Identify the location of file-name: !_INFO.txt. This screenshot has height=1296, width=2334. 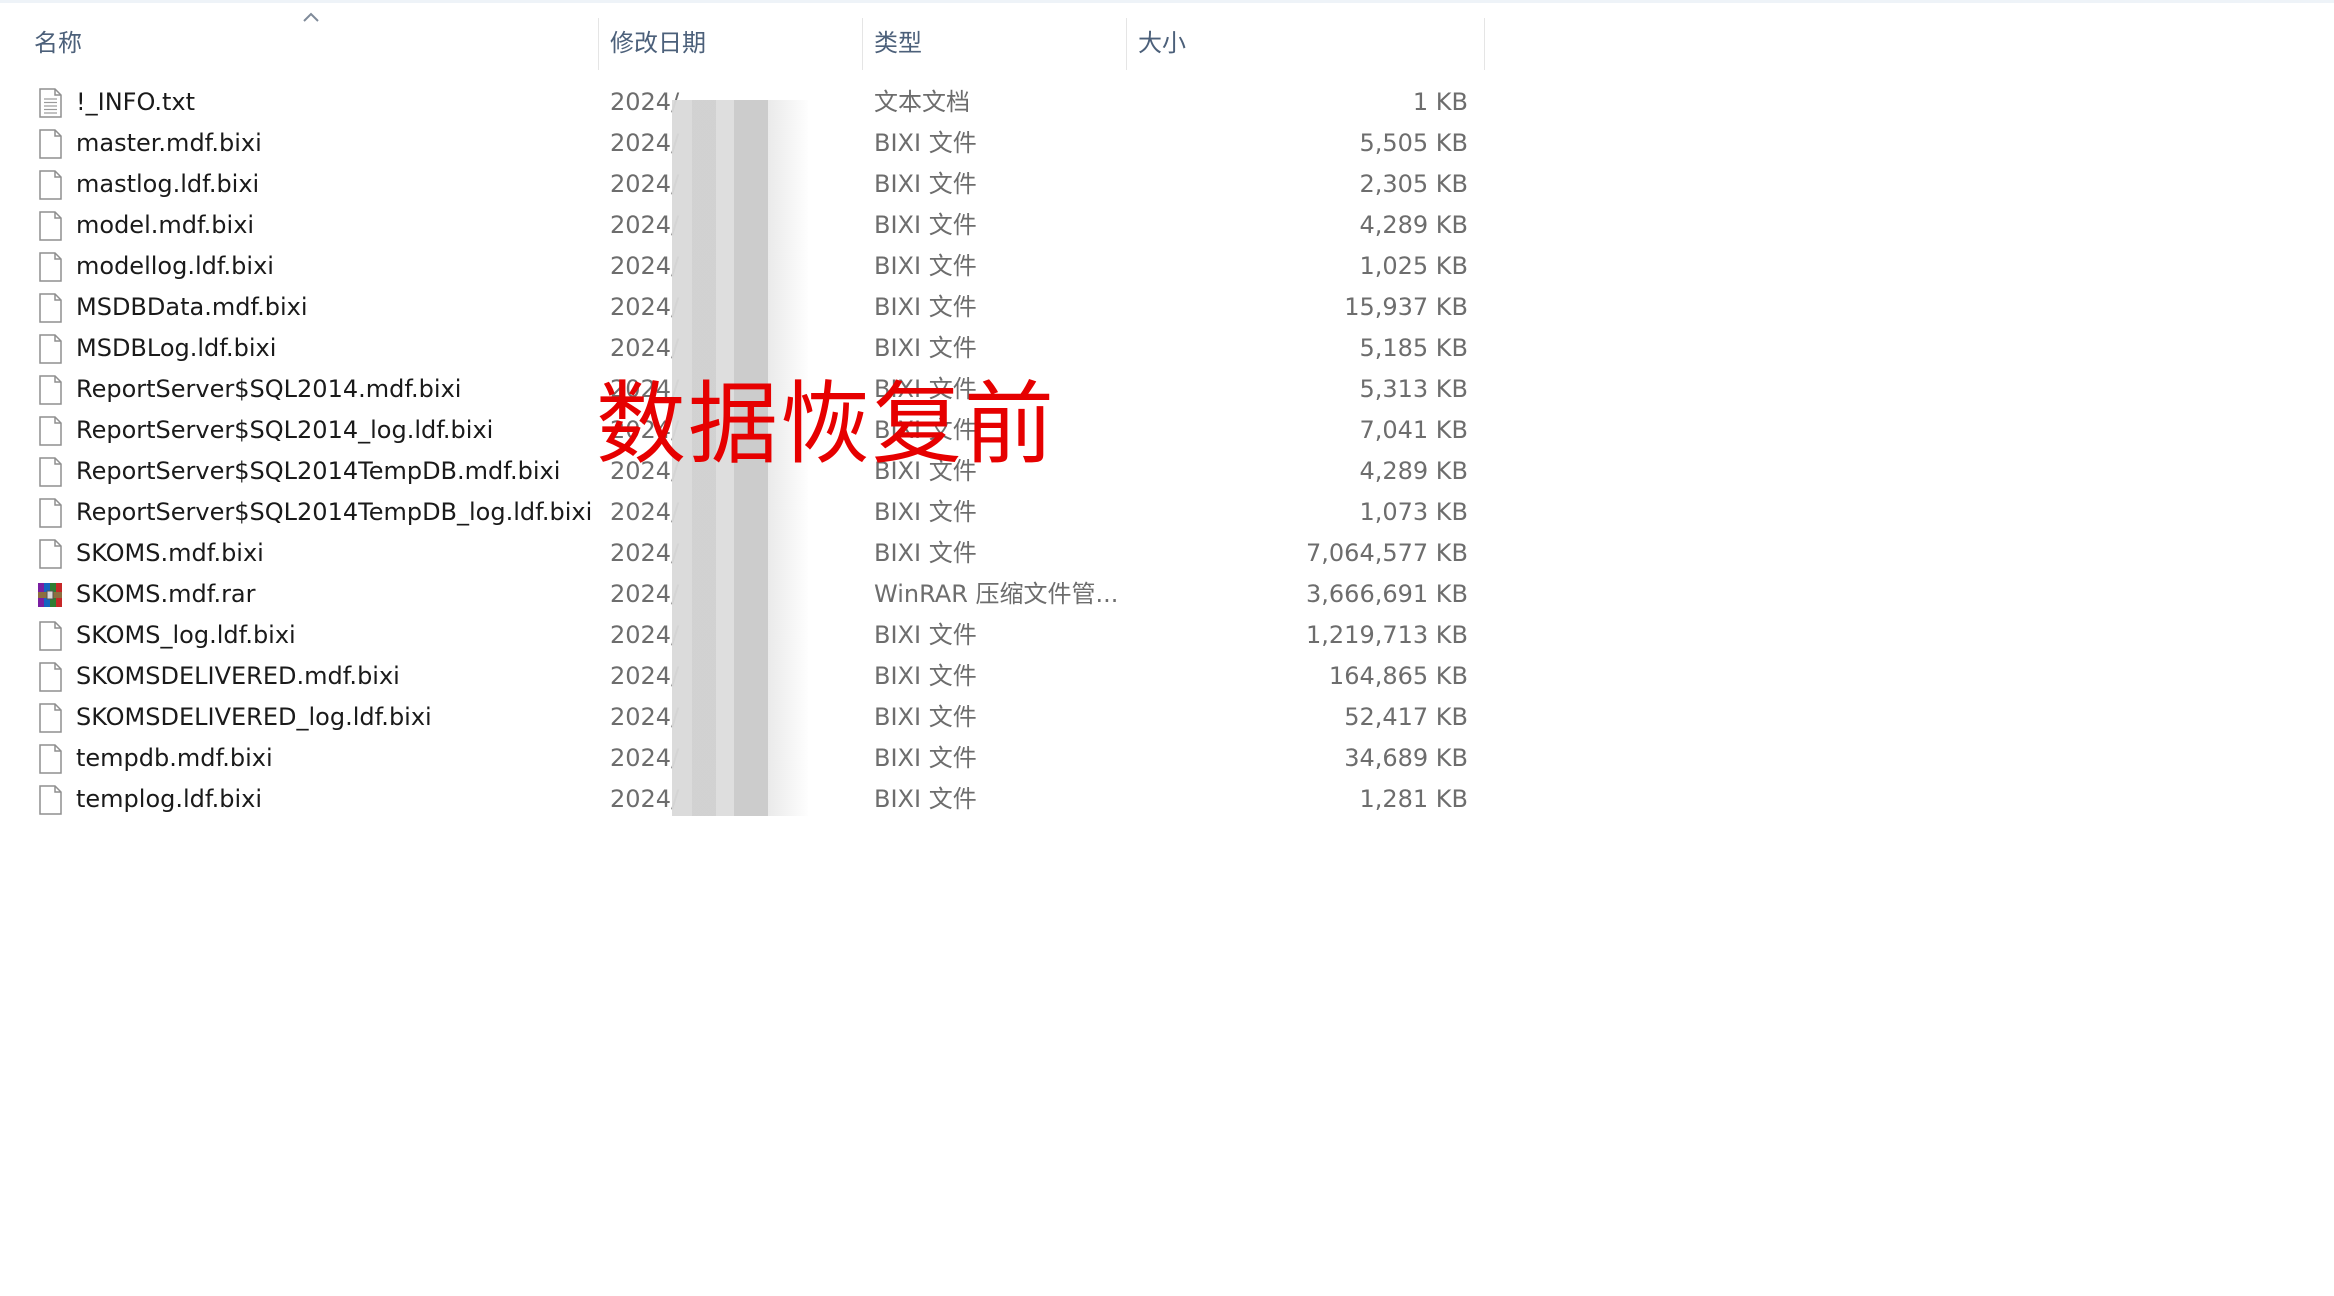
(136, 102).